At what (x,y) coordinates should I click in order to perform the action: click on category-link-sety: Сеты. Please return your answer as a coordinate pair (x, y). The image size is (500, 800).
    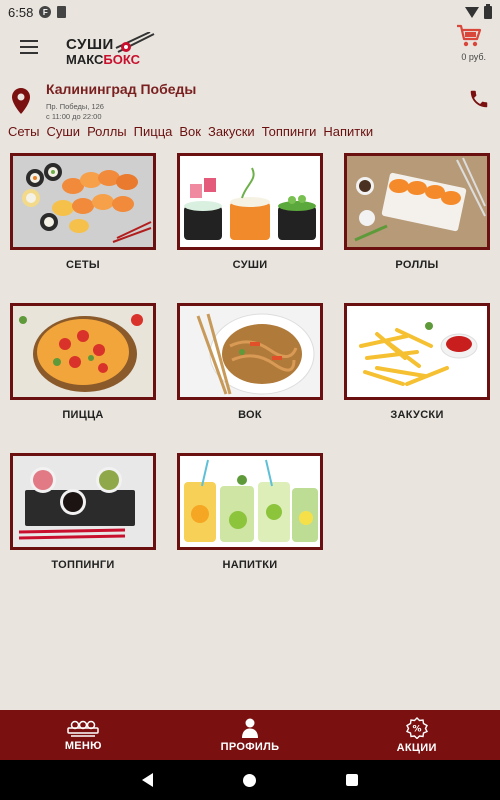
    Looking at the image, I should click on (23, 134).